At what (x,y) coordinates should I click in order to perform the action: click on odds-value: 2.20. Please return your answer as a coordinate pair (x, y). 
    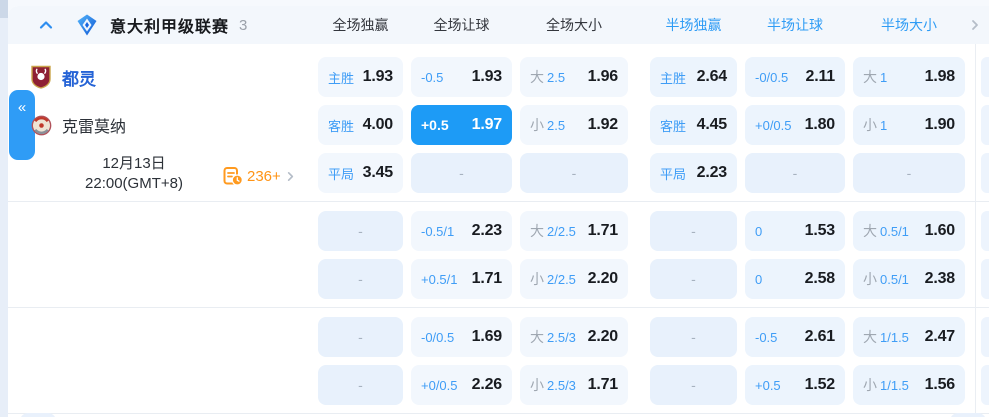
    Looking at the image, I should click on (603, 278).